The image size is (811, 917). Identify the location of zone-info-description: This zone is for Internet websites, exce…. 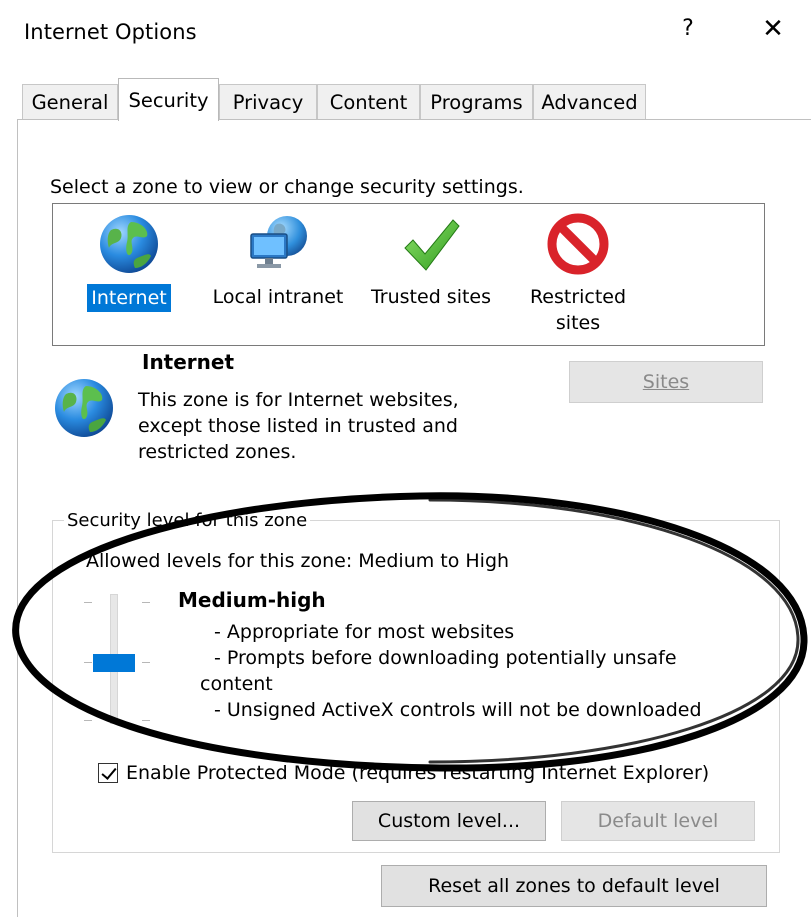
(318, 426).